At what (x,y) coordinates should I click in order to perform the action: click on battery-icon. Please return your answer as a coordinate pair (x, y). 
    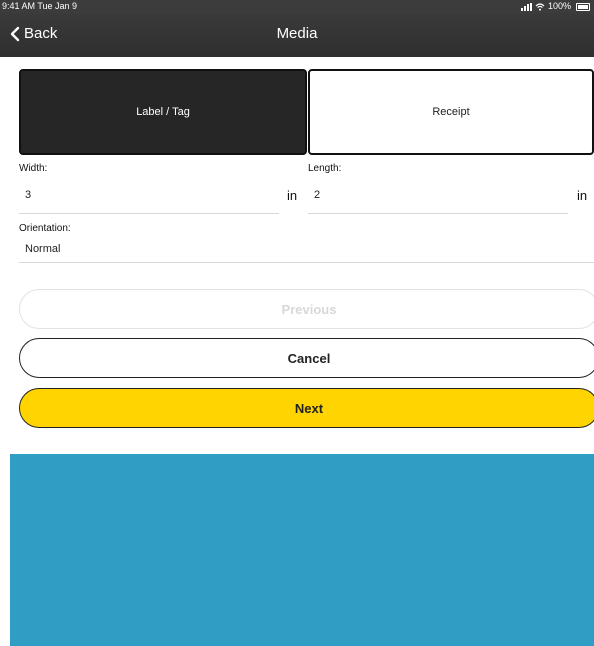
    Looking at the image, I should click on (583, 6).